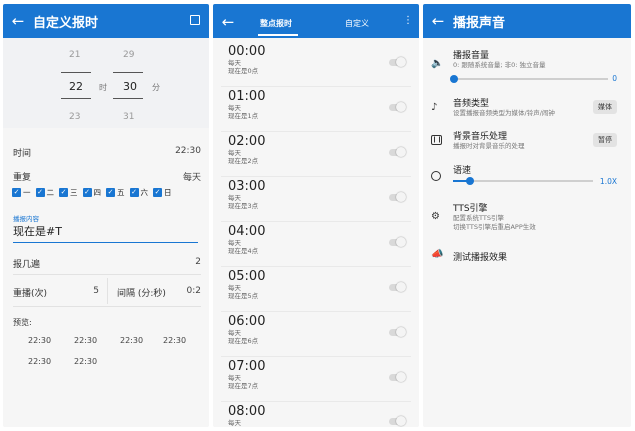  I want to click on pause-box-icon: ❙❙, so click(437, 140).